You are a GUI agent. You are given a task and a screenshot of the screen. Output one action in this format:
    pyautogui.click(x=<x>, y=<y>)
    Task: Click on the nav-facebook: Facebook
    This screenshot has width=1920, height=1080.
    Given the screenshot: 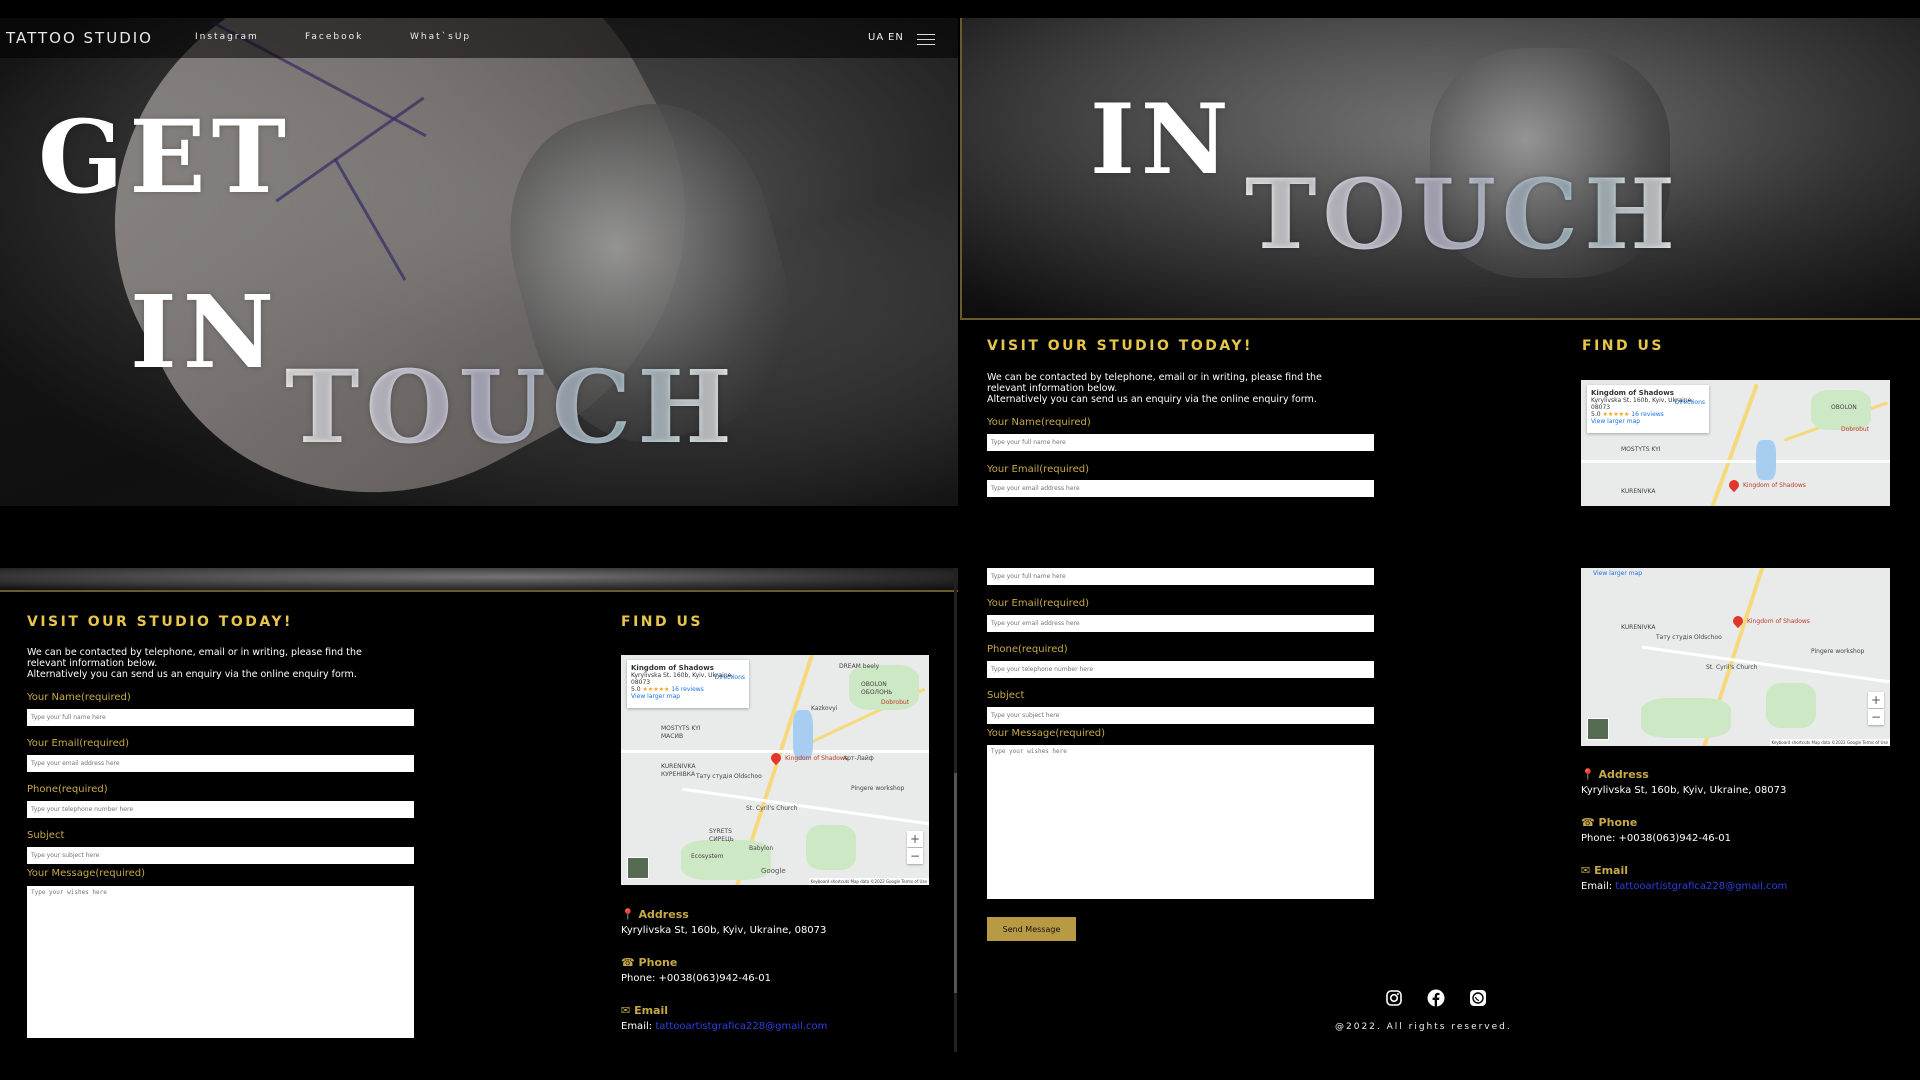 What is the action you would take?
    pyautogui.click(x=334, y=37)
    